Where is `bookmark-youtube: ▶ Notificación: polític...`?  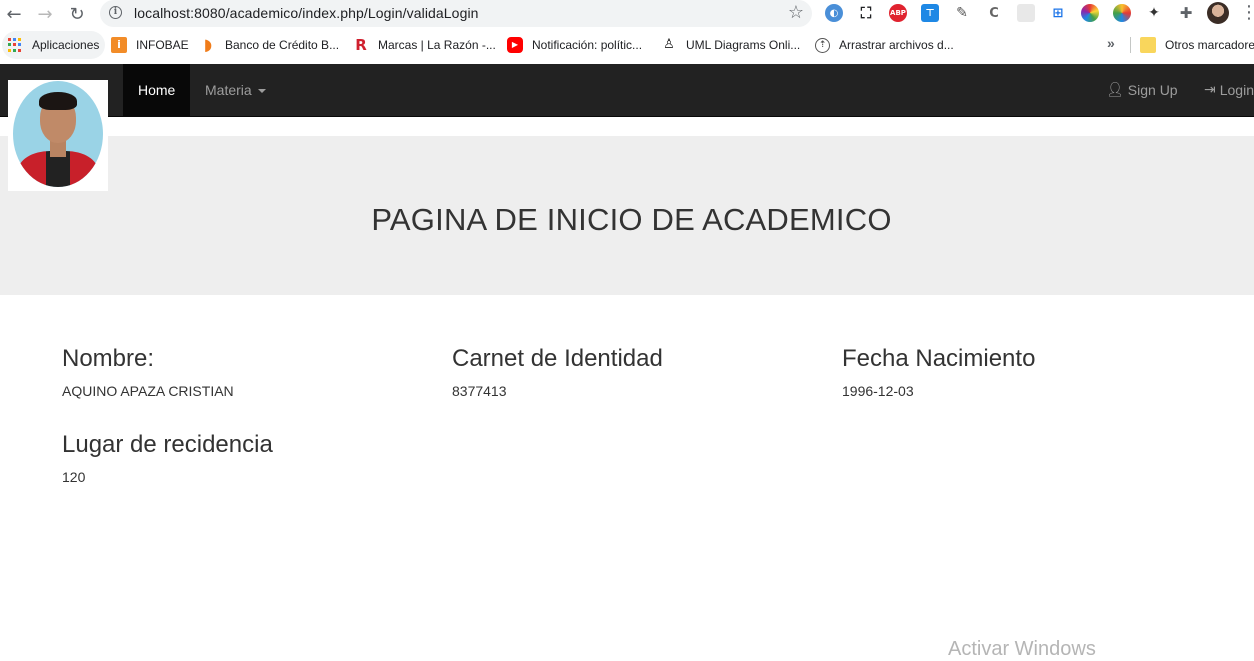 bookmark-youtube: ▶ Notificación: polític... is located at coordinates (574, 45).